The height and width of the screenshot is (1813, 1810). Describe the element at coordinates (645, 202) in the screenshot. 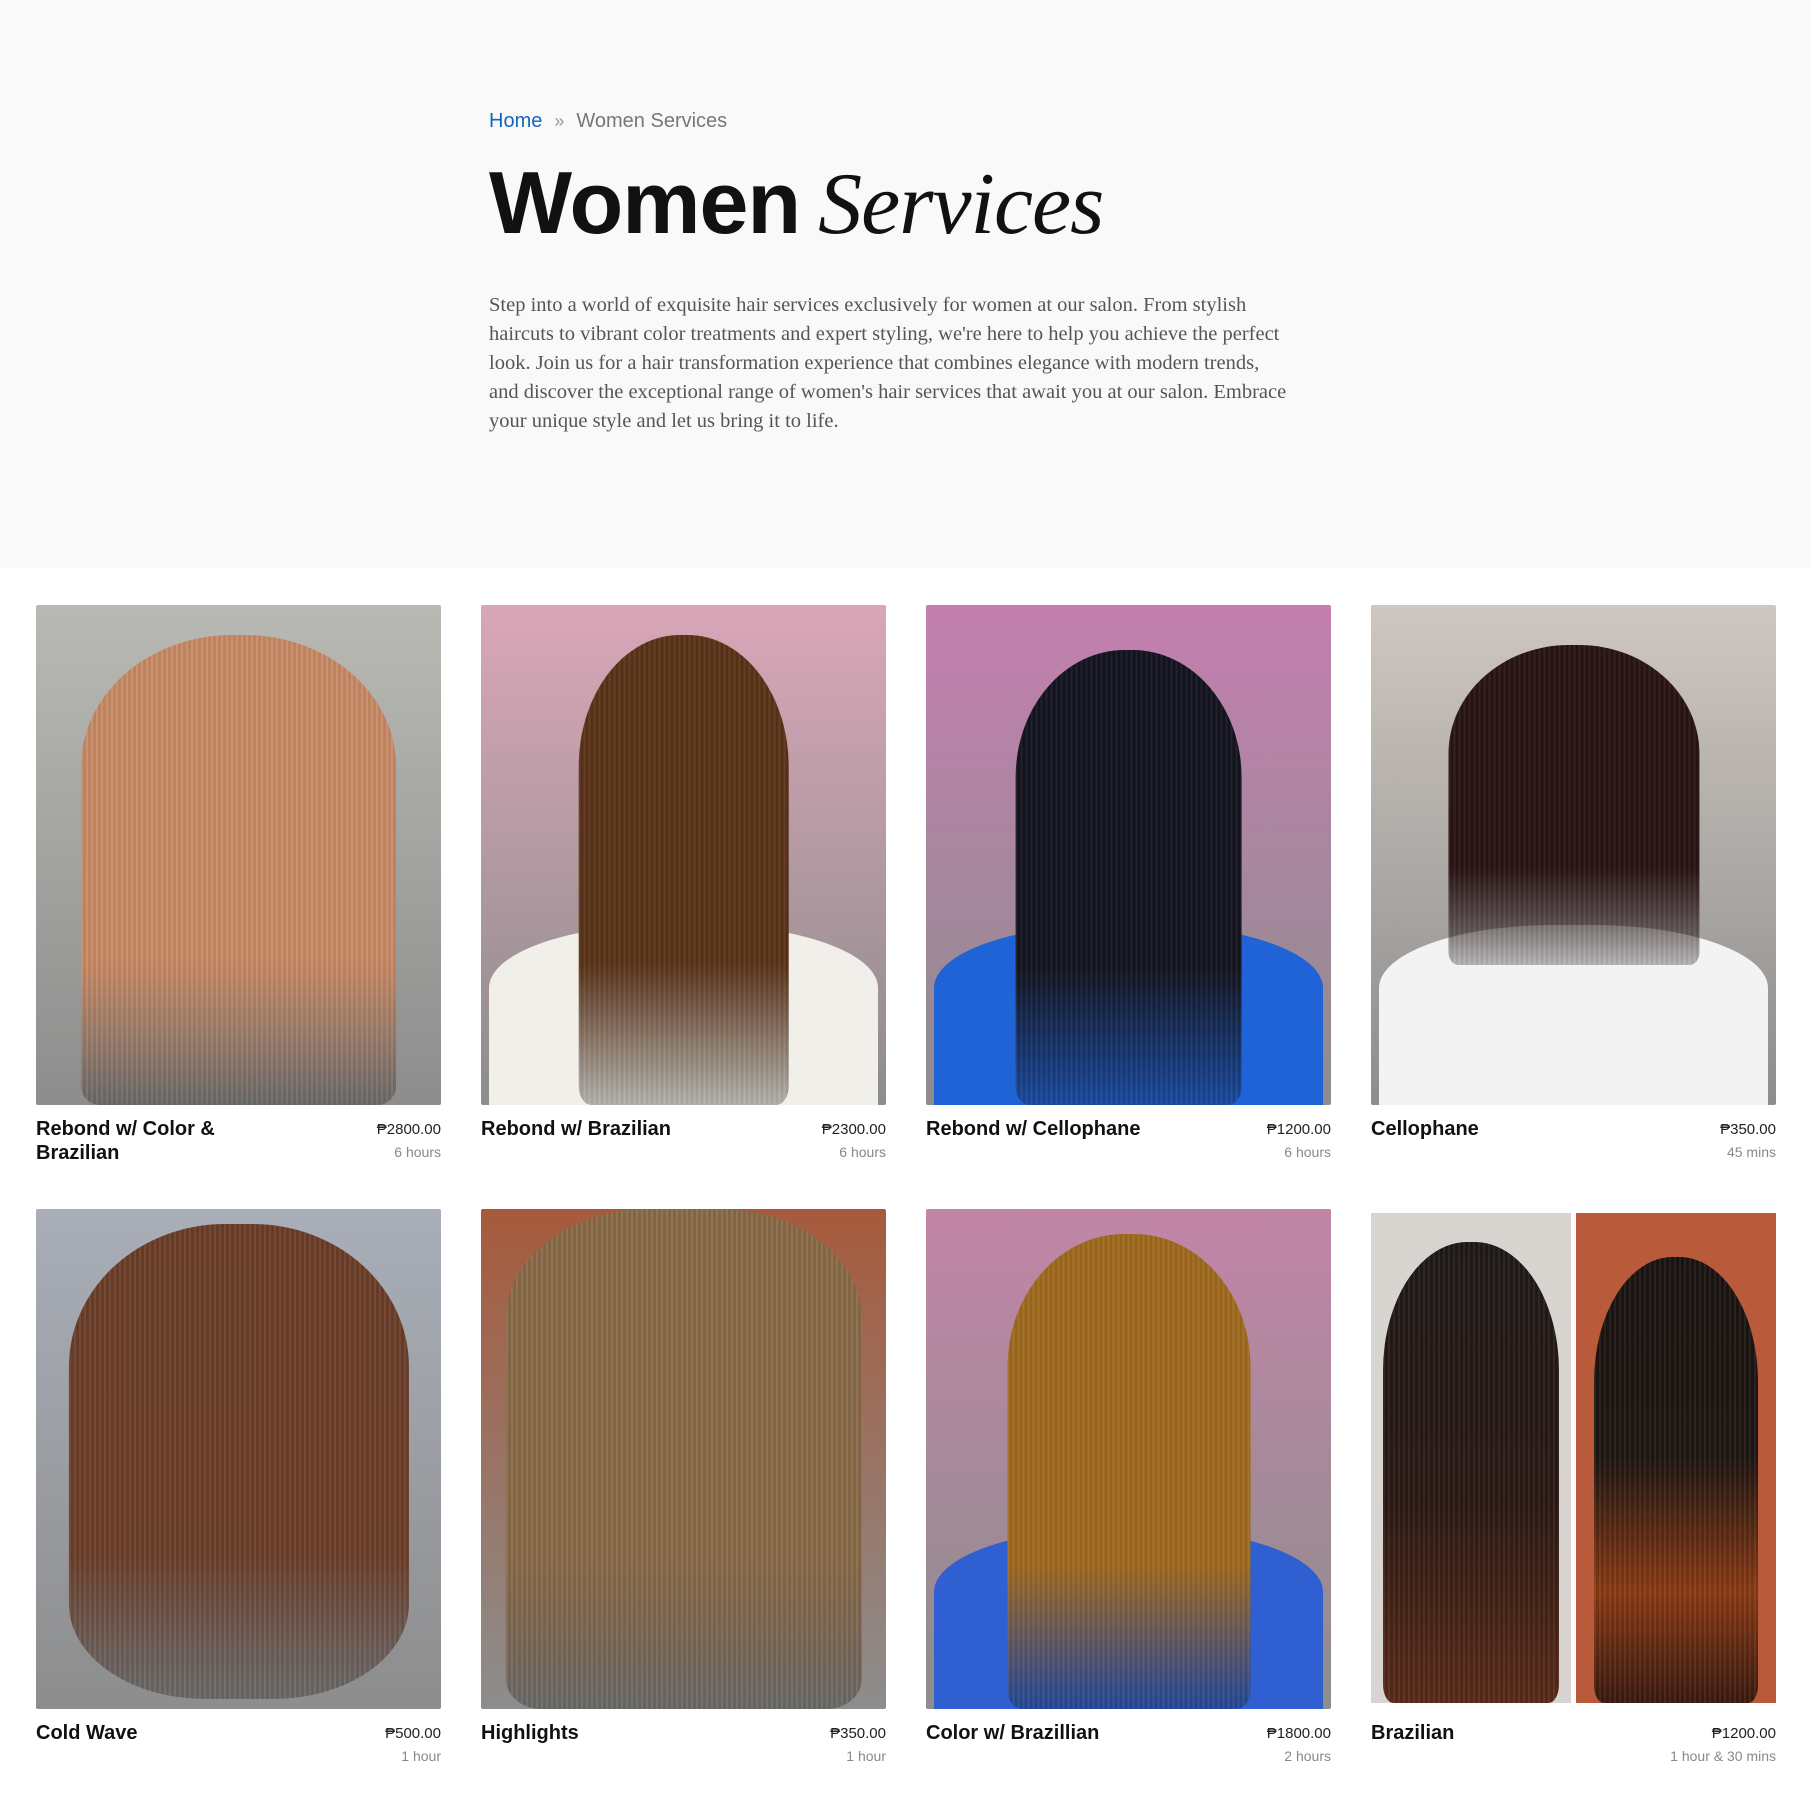

I see `page-title-bold: Women` at that location.